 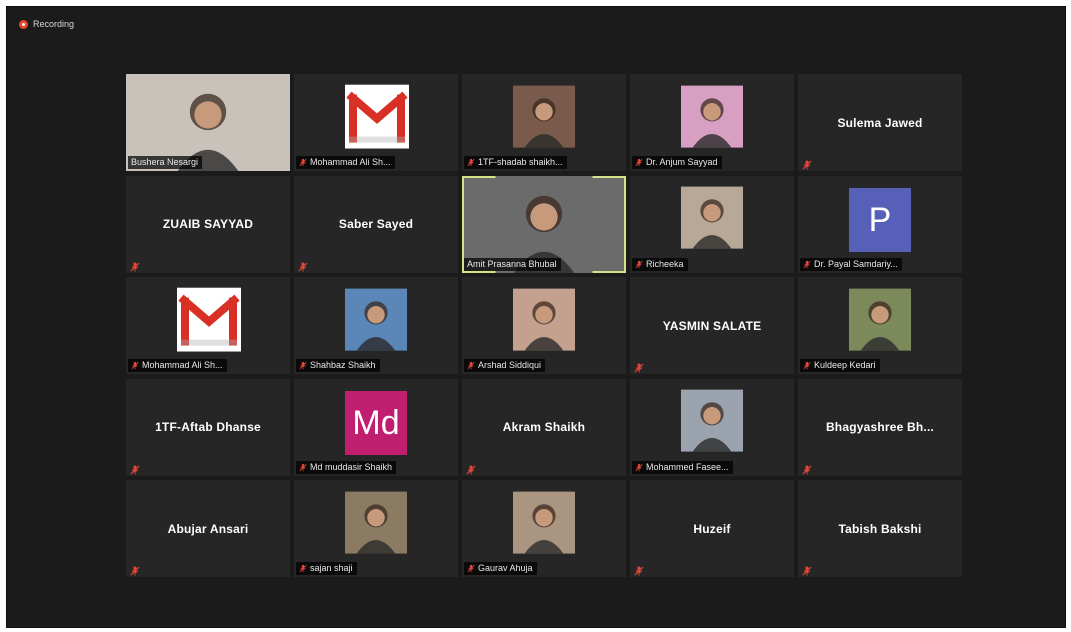 I want to click on participant-tile: Shahbaz Shaikh, so click(x=376, y=325).